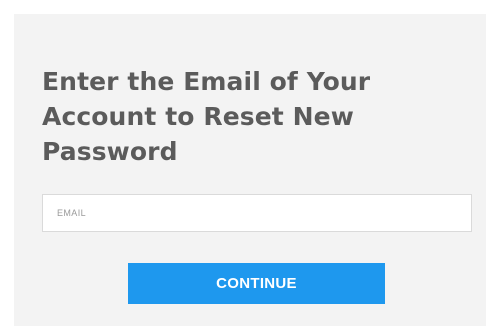 This screenshot has height=326, width=486. I want to click on email-field, so click(257, 213).